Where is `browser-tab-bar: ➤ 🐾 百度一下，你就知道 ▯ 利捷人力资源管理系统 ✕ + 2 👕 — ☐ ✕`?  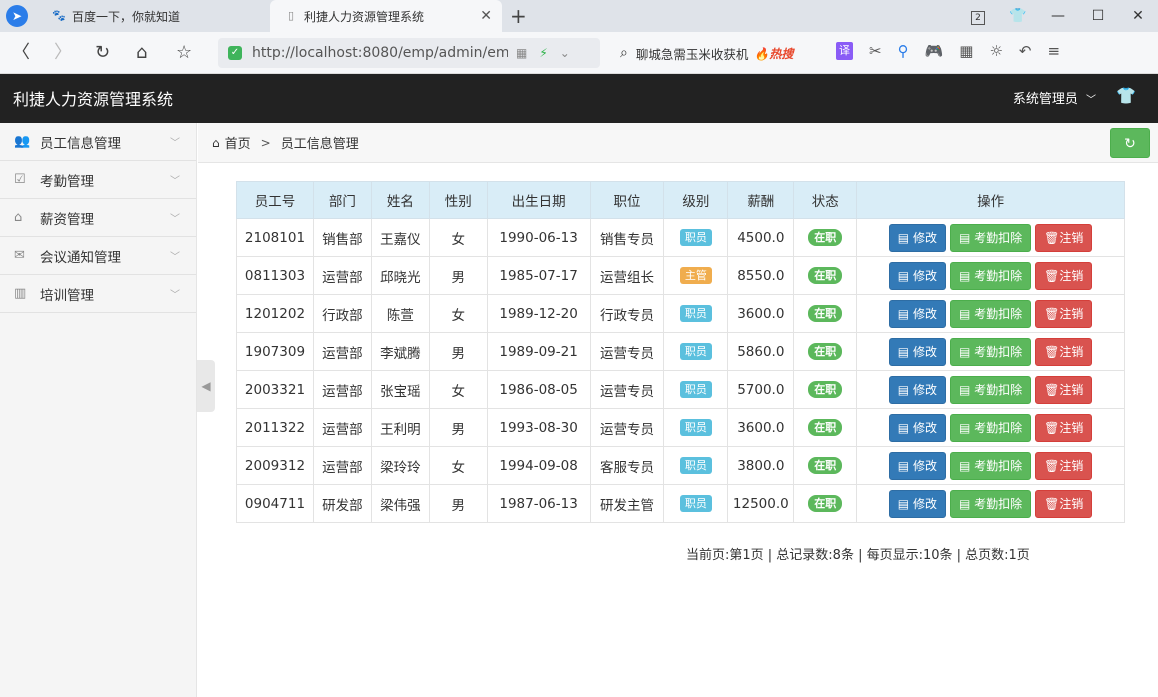 browser-tab-bar: ➤ 🐾 百度一下，你就知道 ▯ 利捷人力资源管理系统 ✕ + 2 👕 — ☐ ✕ is located at coordinates (579, 16).